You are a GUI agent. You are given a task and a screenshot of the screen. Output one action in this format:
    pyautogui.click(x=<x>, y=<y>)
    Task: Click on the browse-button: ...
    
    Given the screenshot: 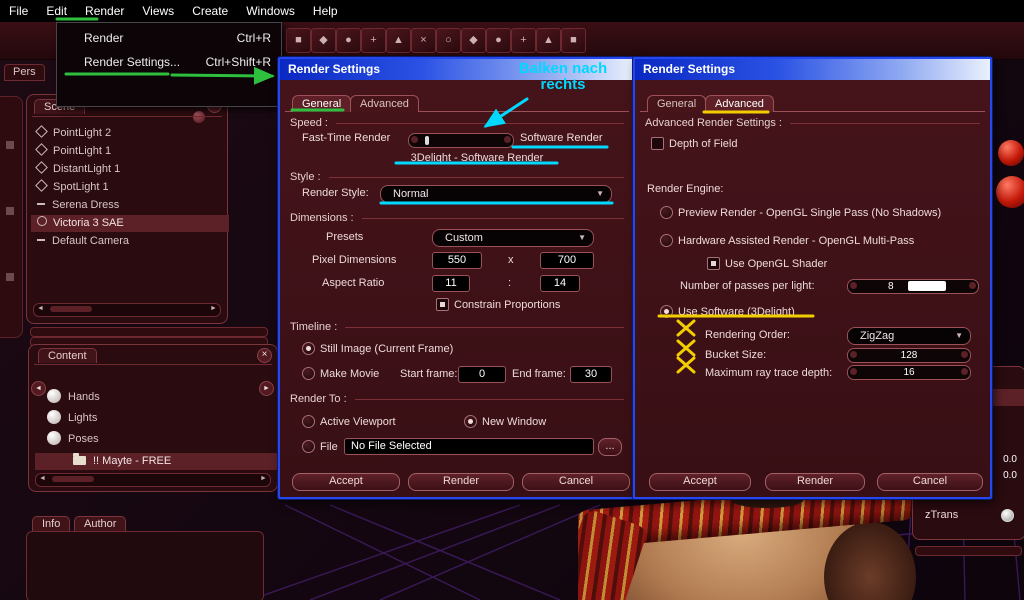 What is the action you would take?
    pyautogui.click(x=610, y=447)
    